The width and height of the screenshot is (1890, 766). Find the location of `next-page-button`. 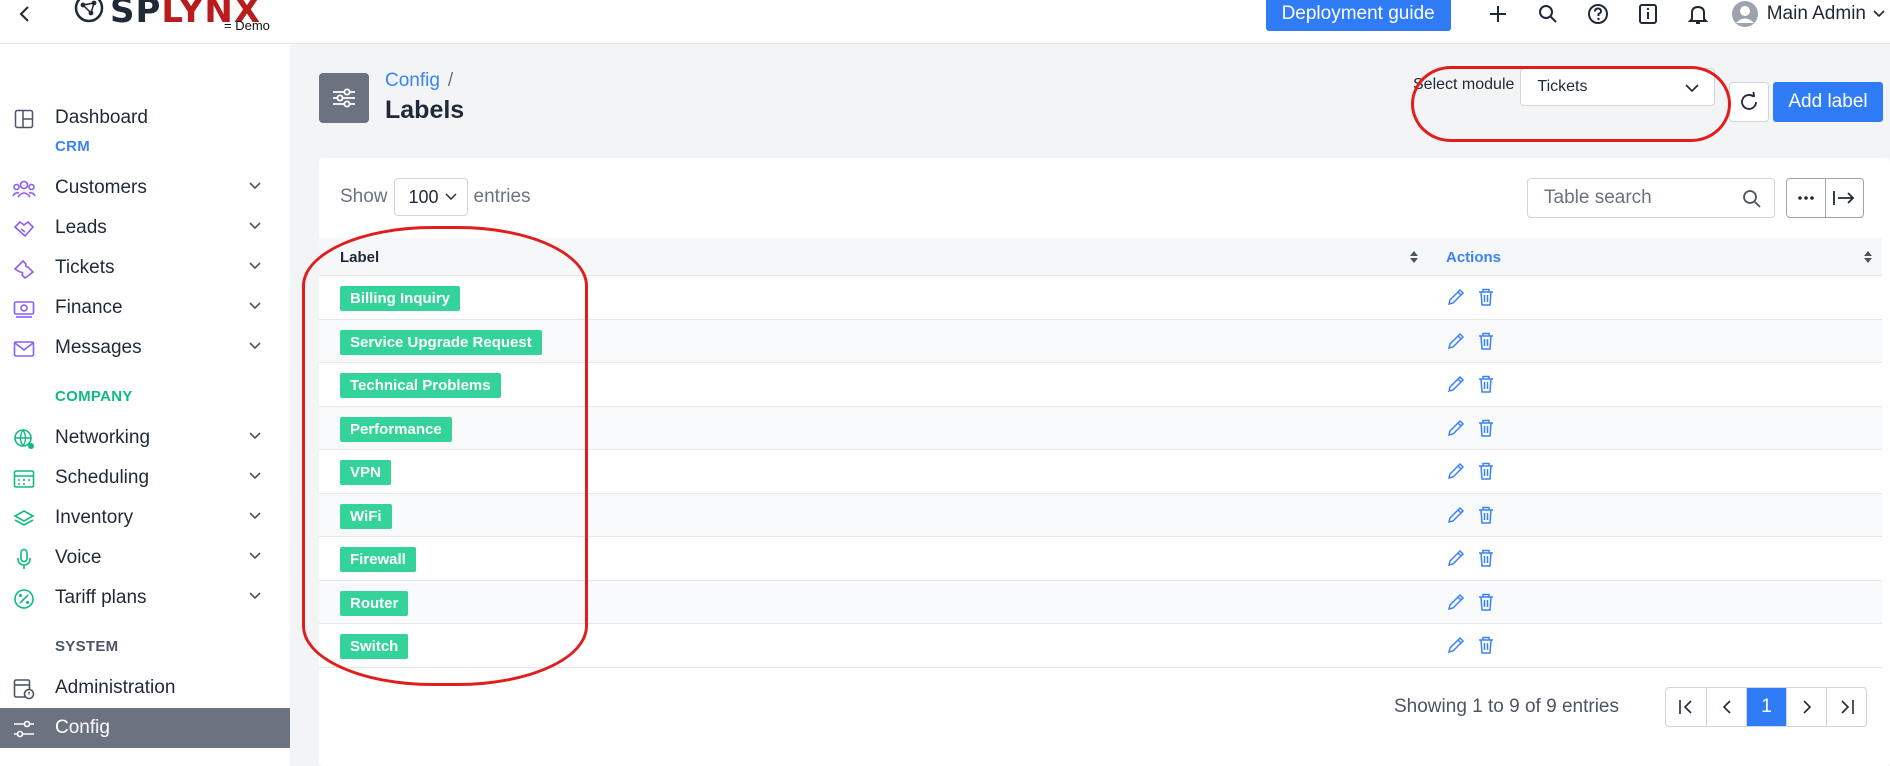

next-page-button is located at coordinates (1806, 707).